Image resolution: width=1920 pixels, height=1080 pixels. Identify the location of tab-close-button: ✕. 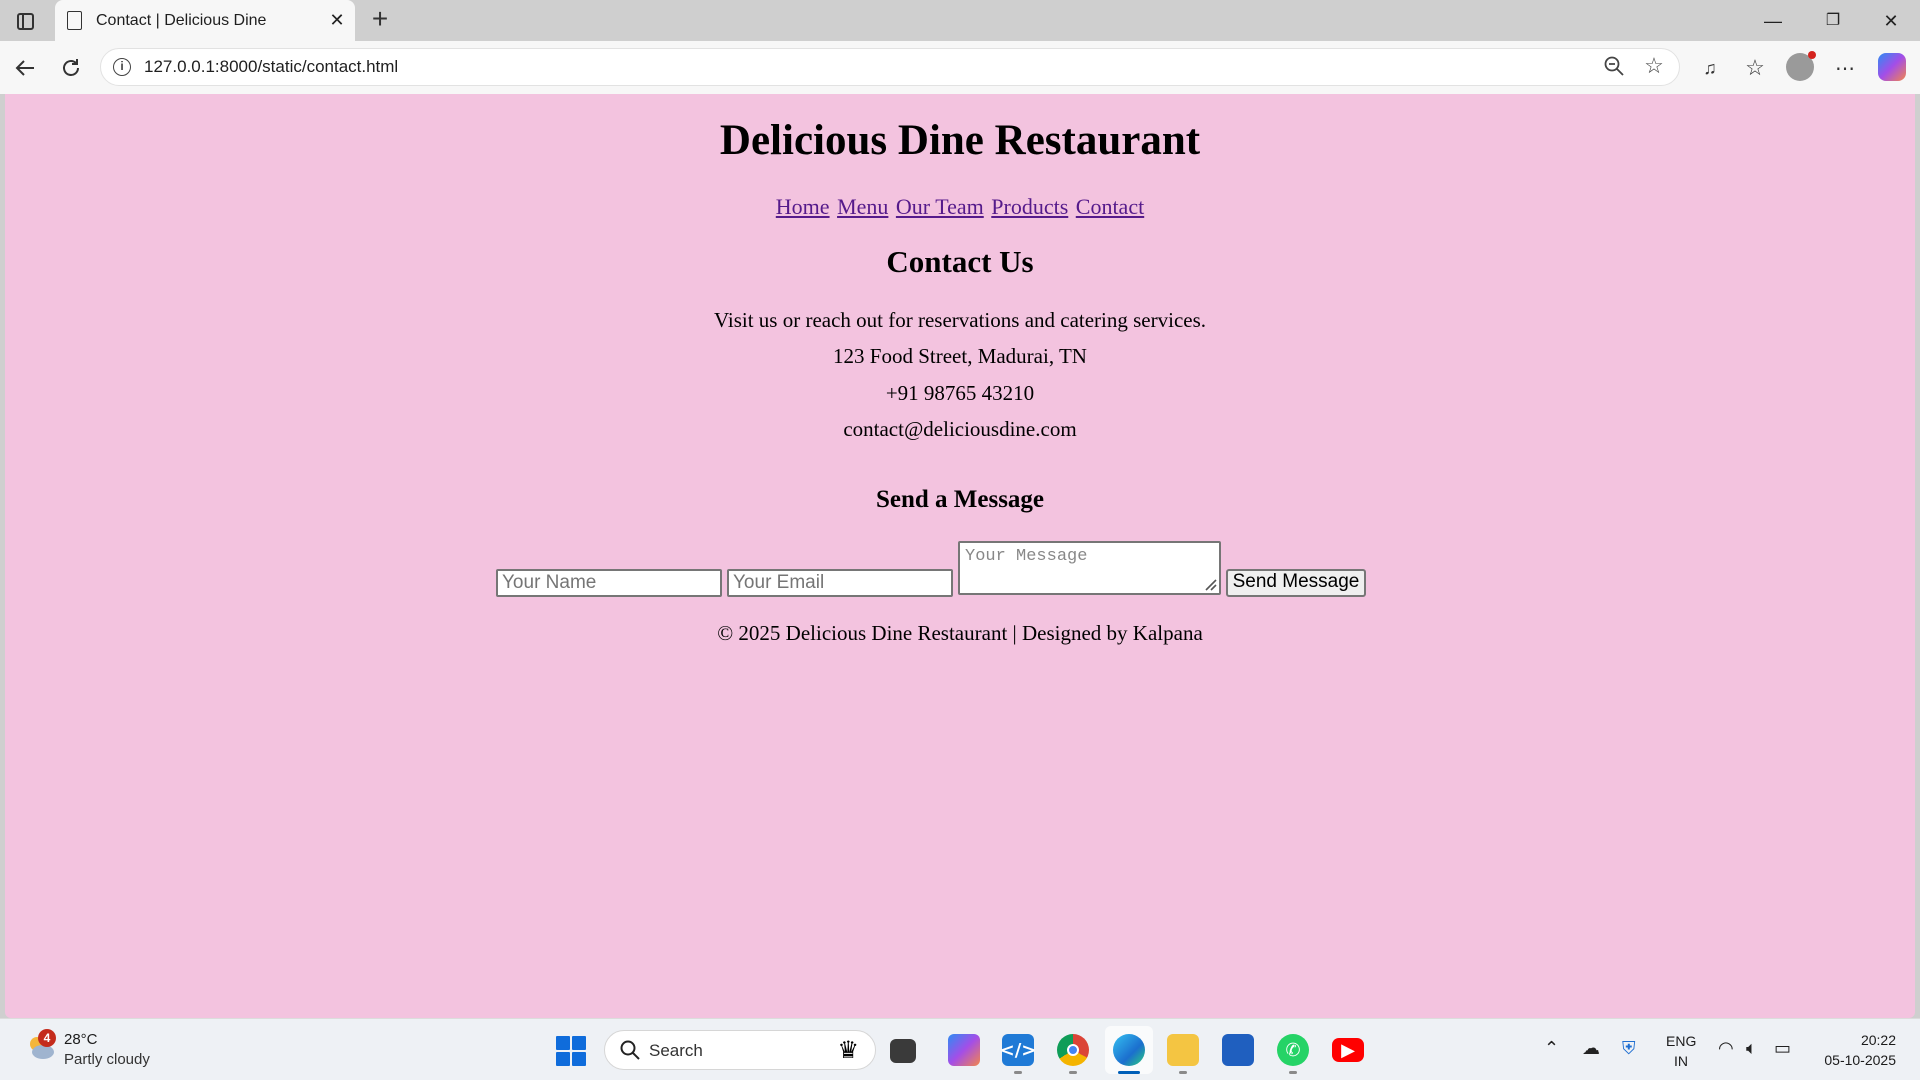
(337, 20).